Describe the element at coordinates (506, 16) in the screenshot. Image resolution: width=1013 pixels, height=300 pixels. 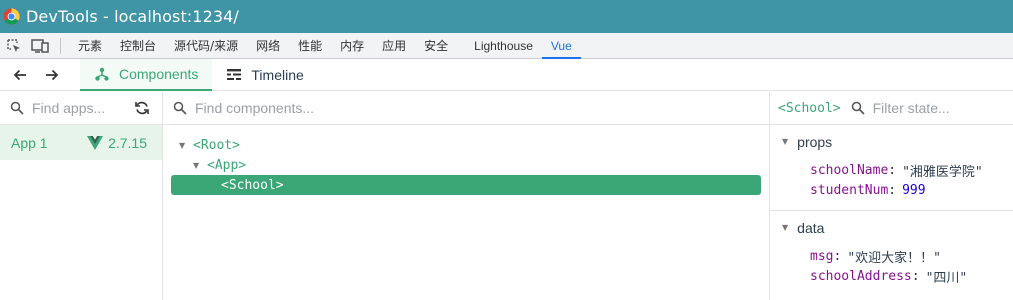
I see `window-titlebar: DevTools - localhost:1234/` at that location.